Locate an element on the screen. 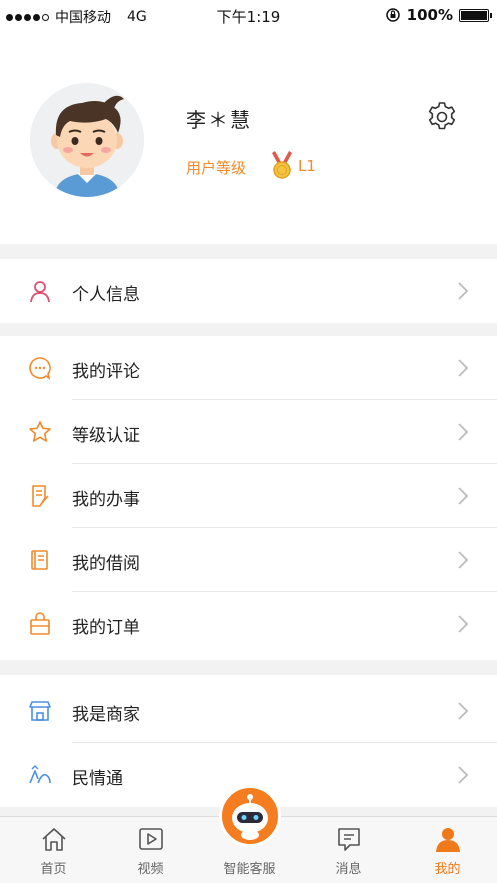  menu-item-label: 我的借阅 is located at coordinates (106, 564).